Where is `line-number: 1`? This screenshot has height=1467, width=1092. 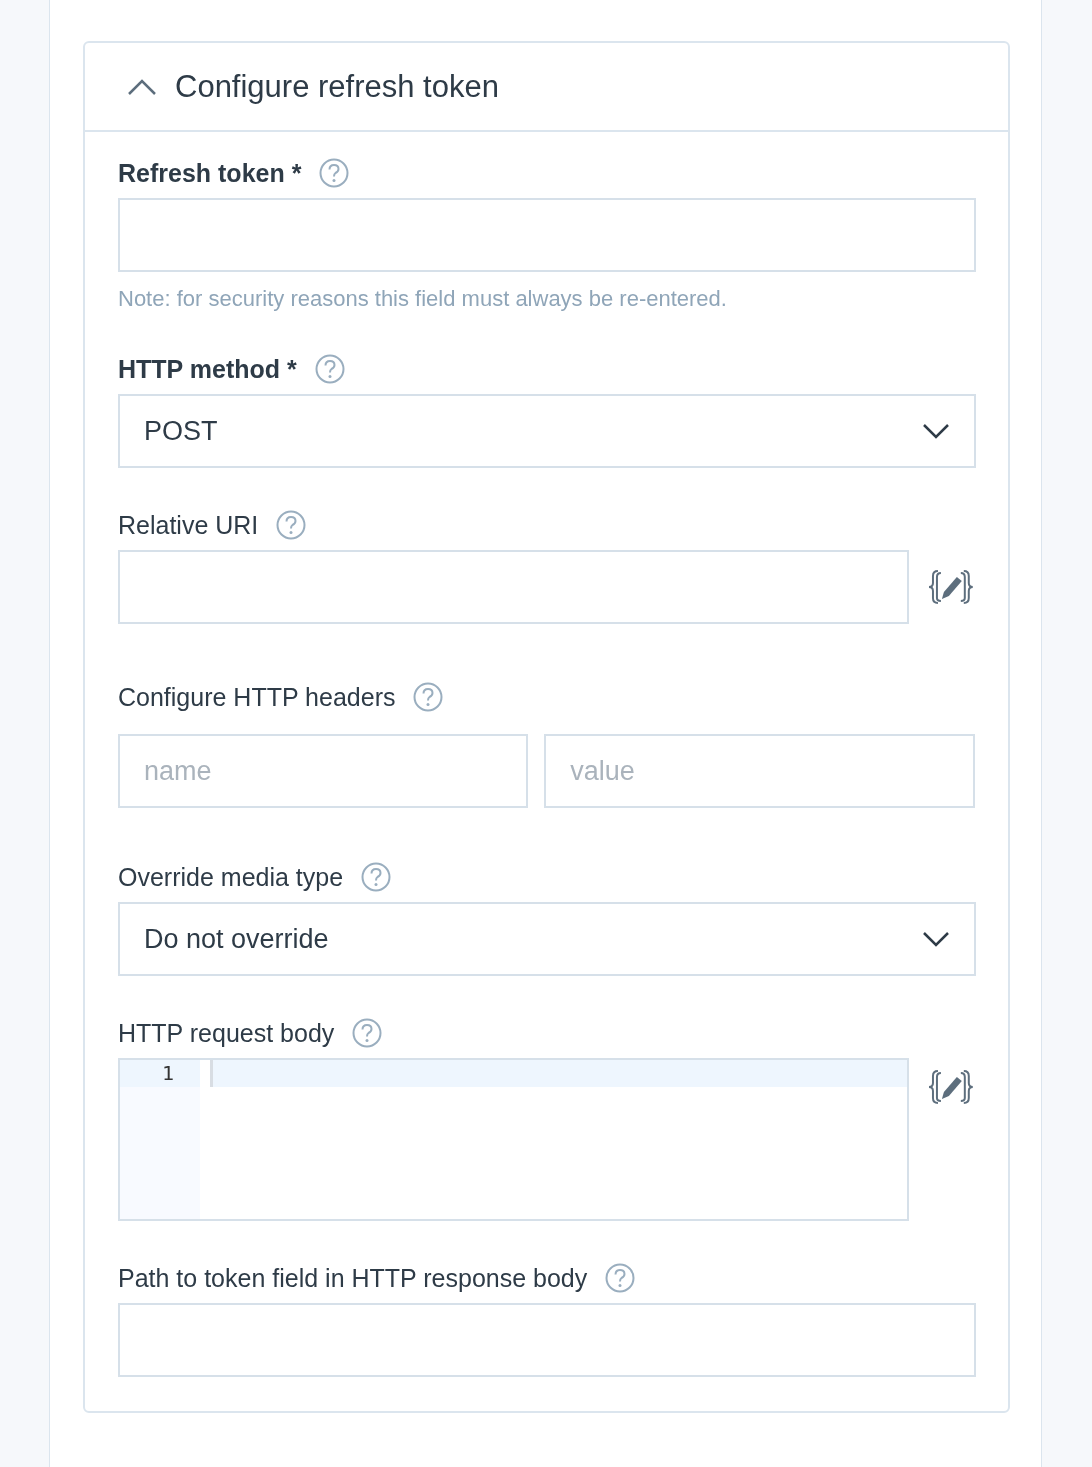
line-number: 1 is located at coordinates (160, 1073).